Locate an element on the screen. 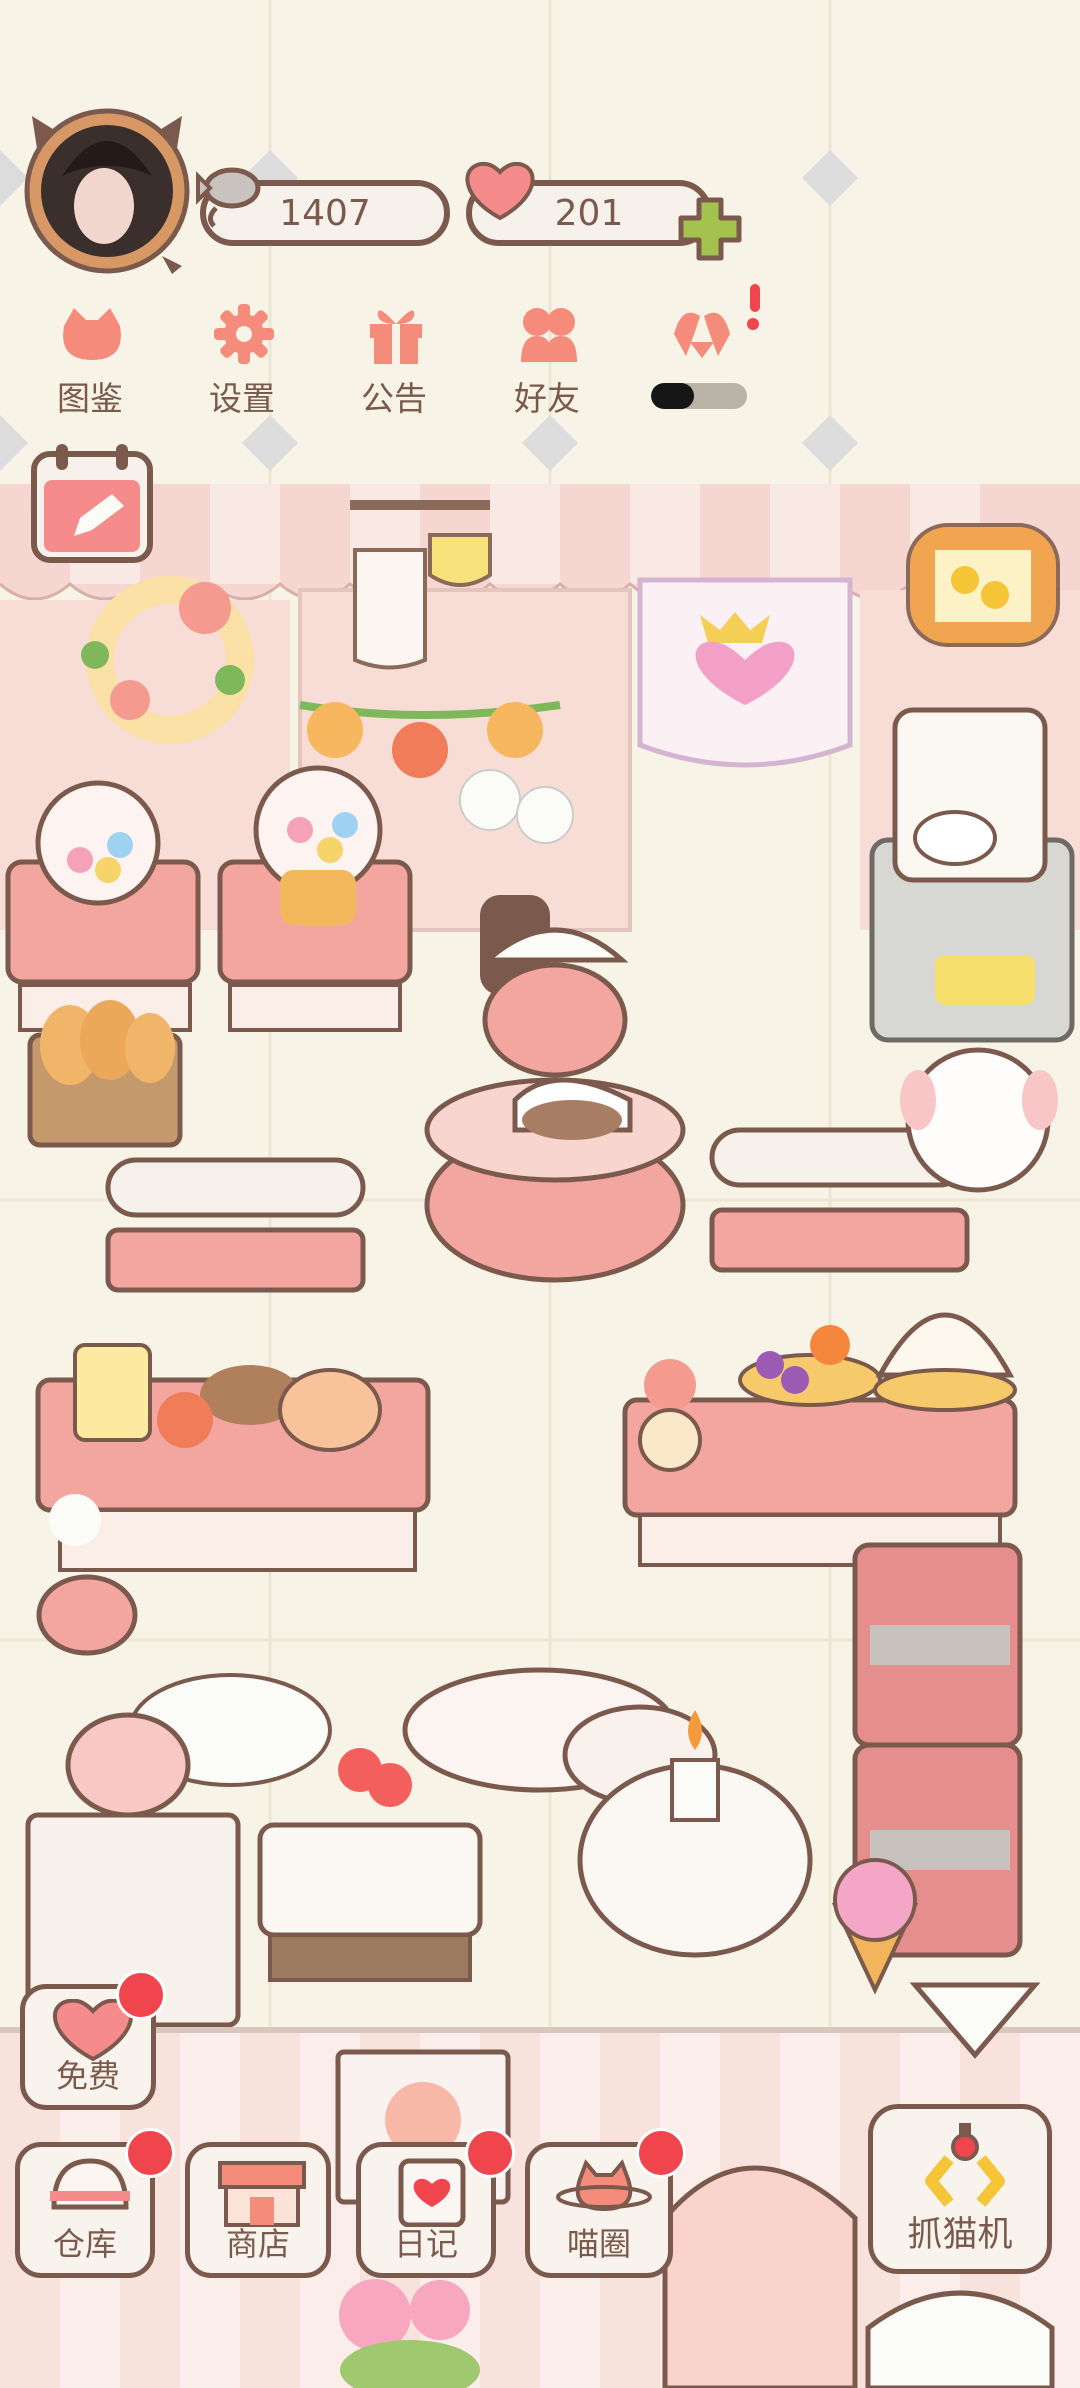 Image resolution: width=1080 pixels, height=2388 pixels. shop-button: 商店 is located at coordinates (258, 2210).